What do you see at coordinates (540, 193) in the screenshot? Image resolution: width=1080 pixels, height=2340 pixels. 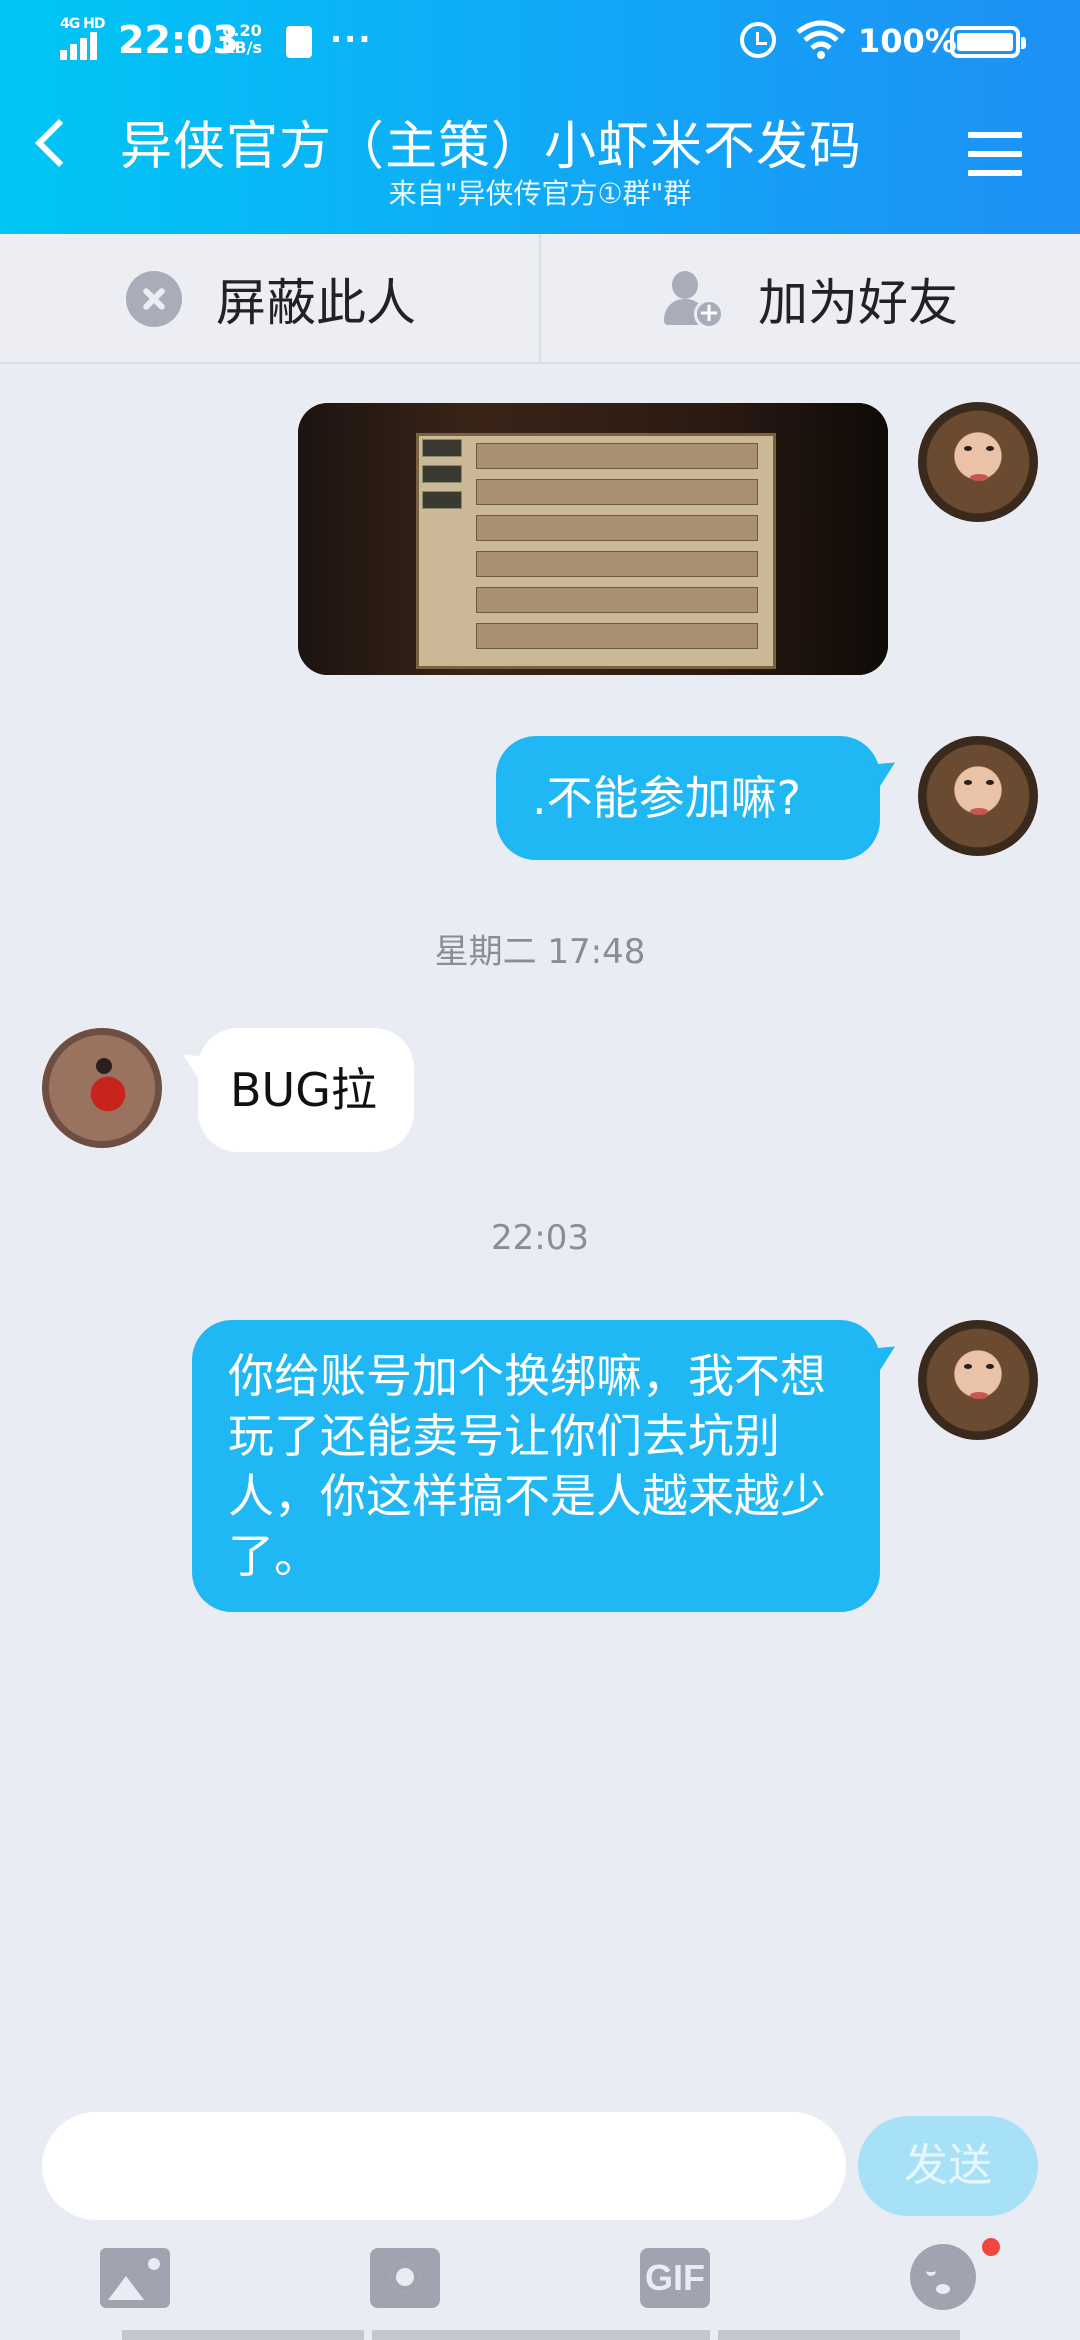 I see `chat-subtitle: 来自"异侠传官方①群"群` at bounding box center [540, 193].